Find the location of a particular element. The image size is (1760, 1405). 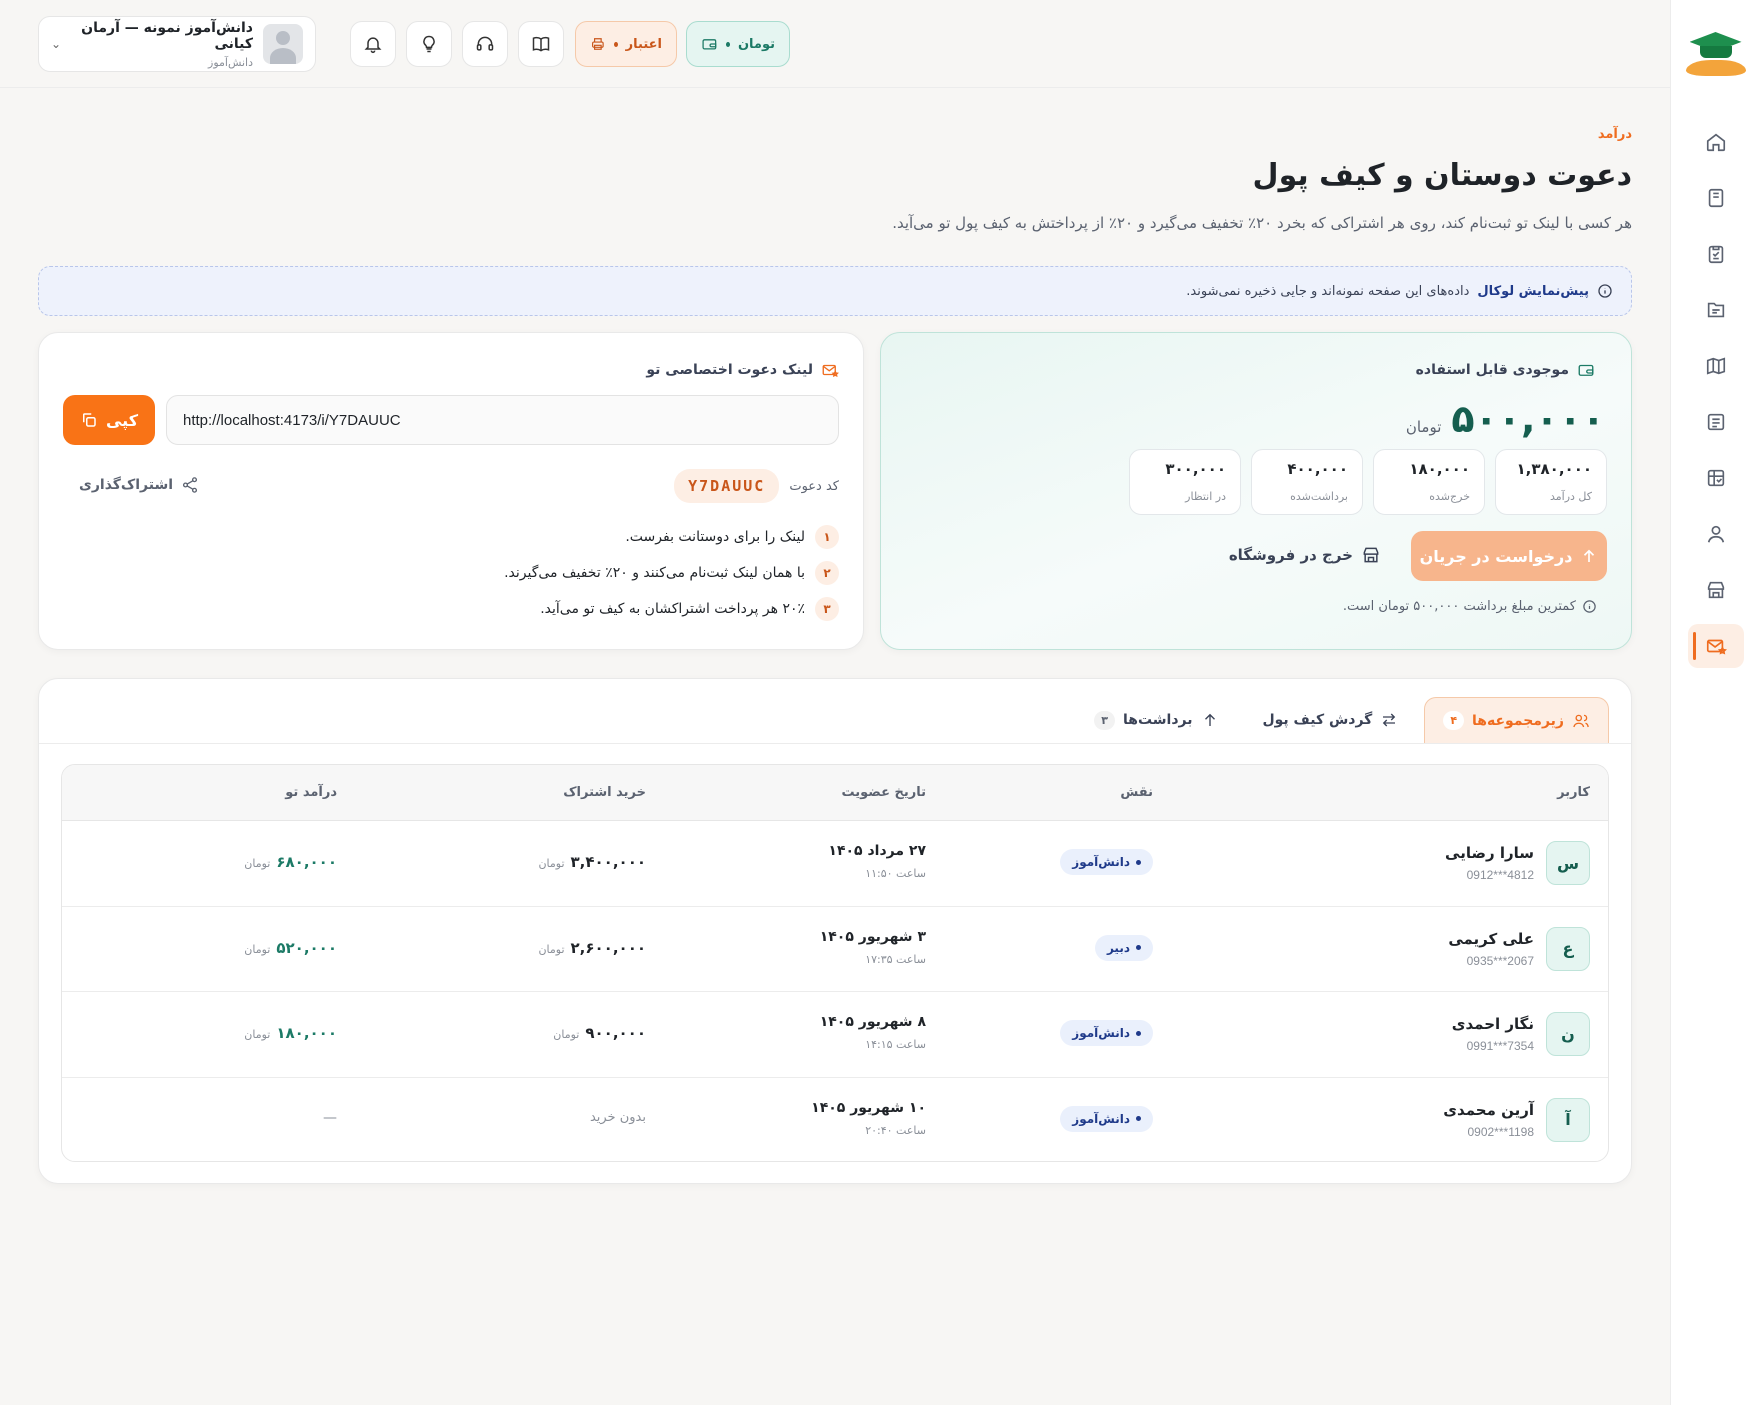

user-initial: ع is located at coordinates (1568, 948).